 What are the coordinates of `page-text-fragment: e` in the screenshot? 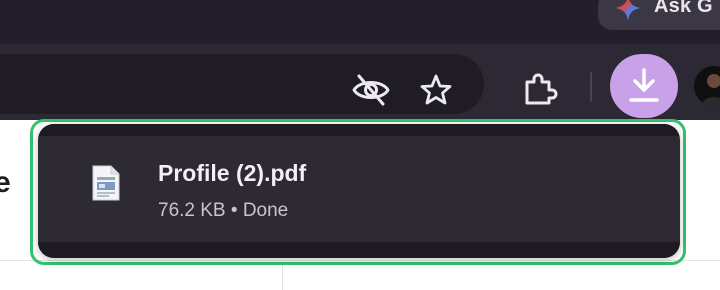 It's located at (5, 182).